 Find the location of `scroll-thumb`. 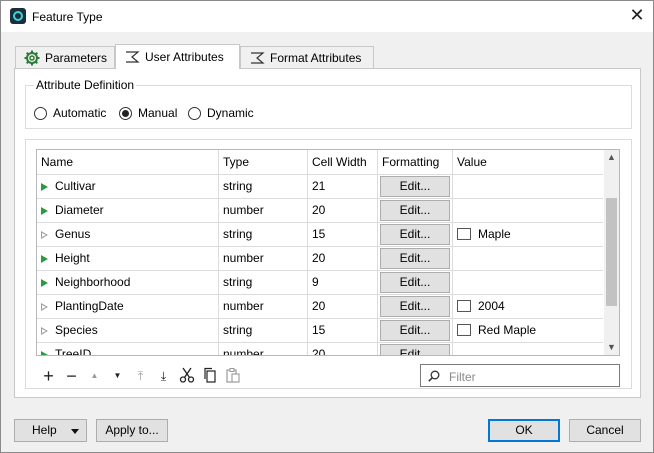

scroll-thumb is located at coordinates (611, 252).